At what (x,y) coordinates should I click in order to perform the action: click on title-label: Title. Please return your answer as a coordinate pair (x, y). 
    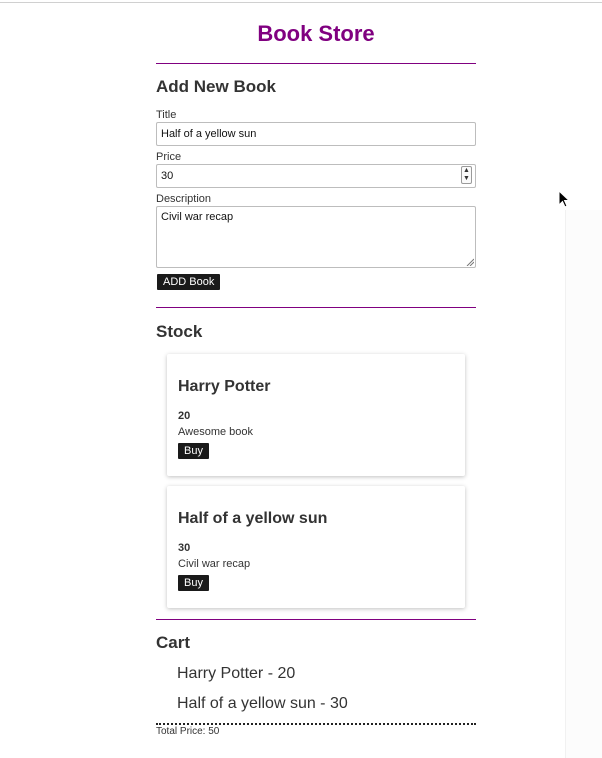
    Looking at the image, I should click on (166, 115).